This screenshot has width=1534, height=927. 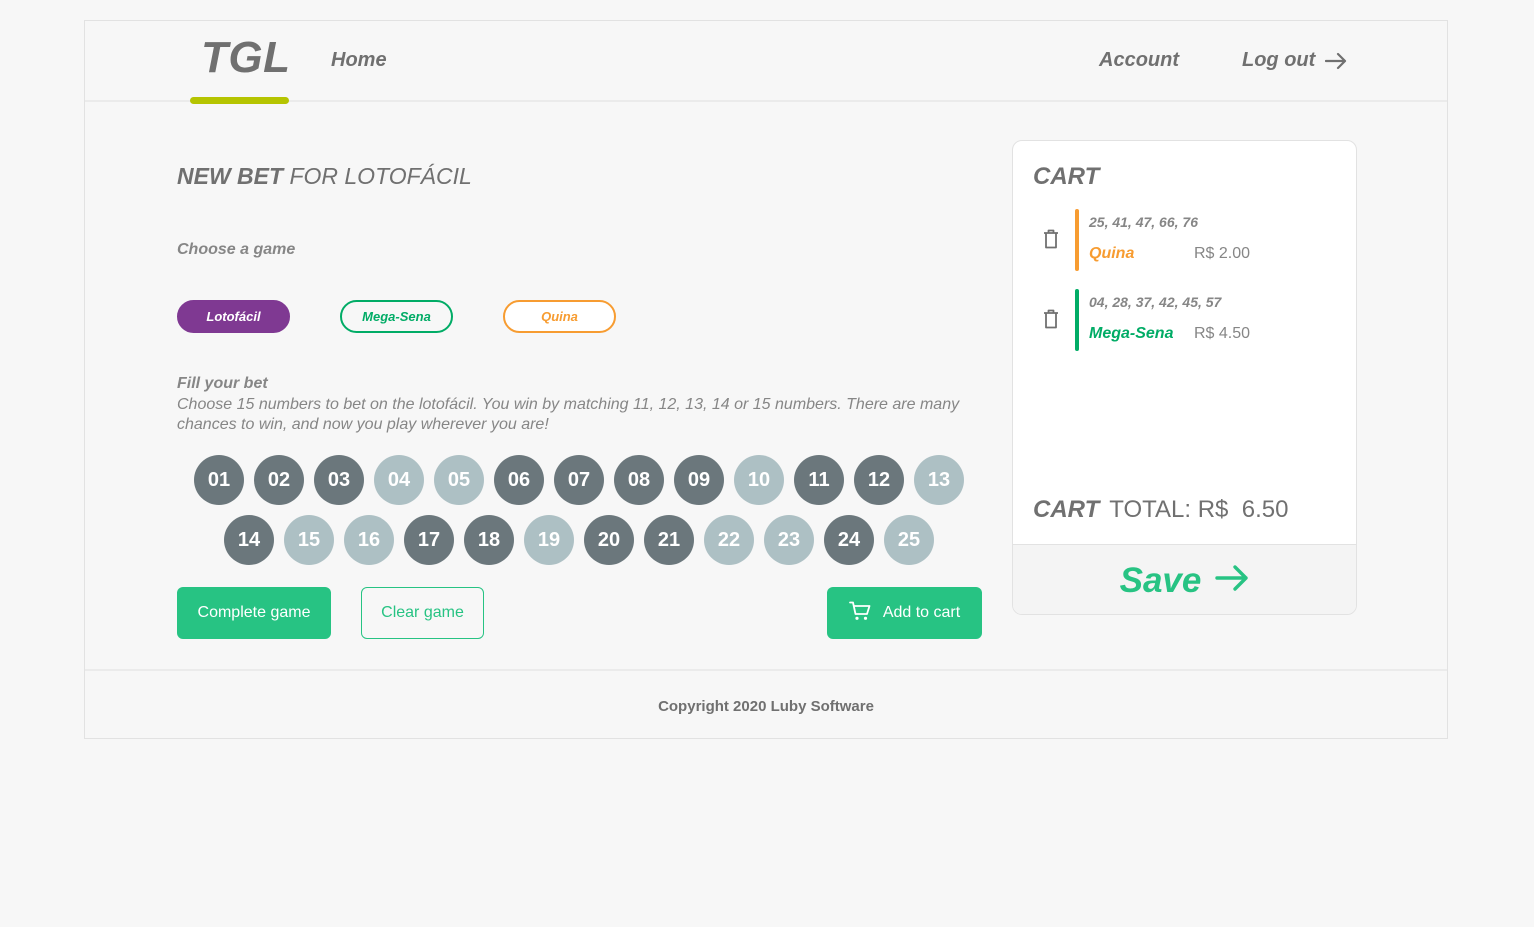 What do you see at coordinates (236, 249) in the screenshot?
I see `choose-game-label: Choose a game` at bounding box center [236, 249].